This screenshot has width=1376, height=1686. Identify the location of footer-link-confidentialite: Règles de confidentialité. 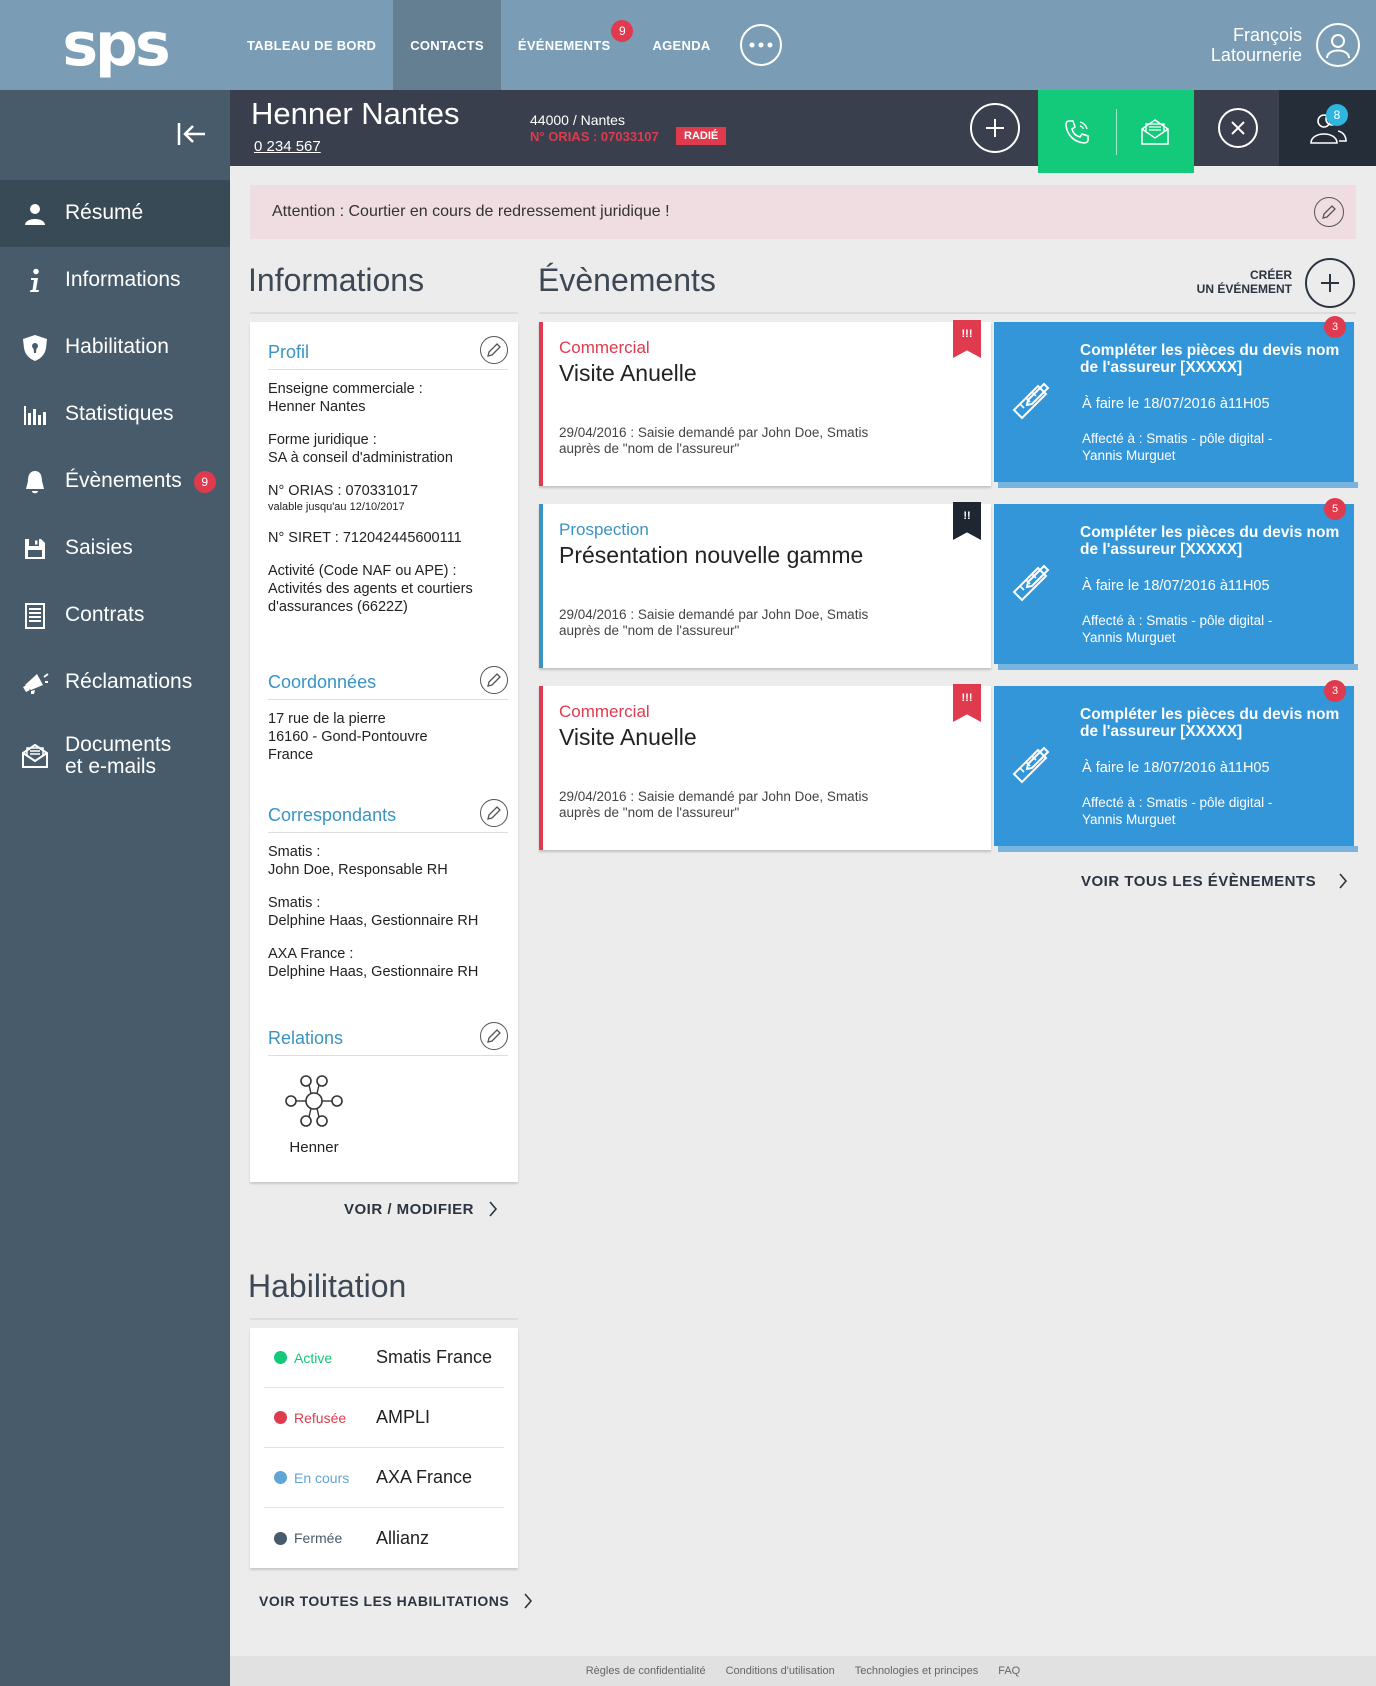
(646, 1671).